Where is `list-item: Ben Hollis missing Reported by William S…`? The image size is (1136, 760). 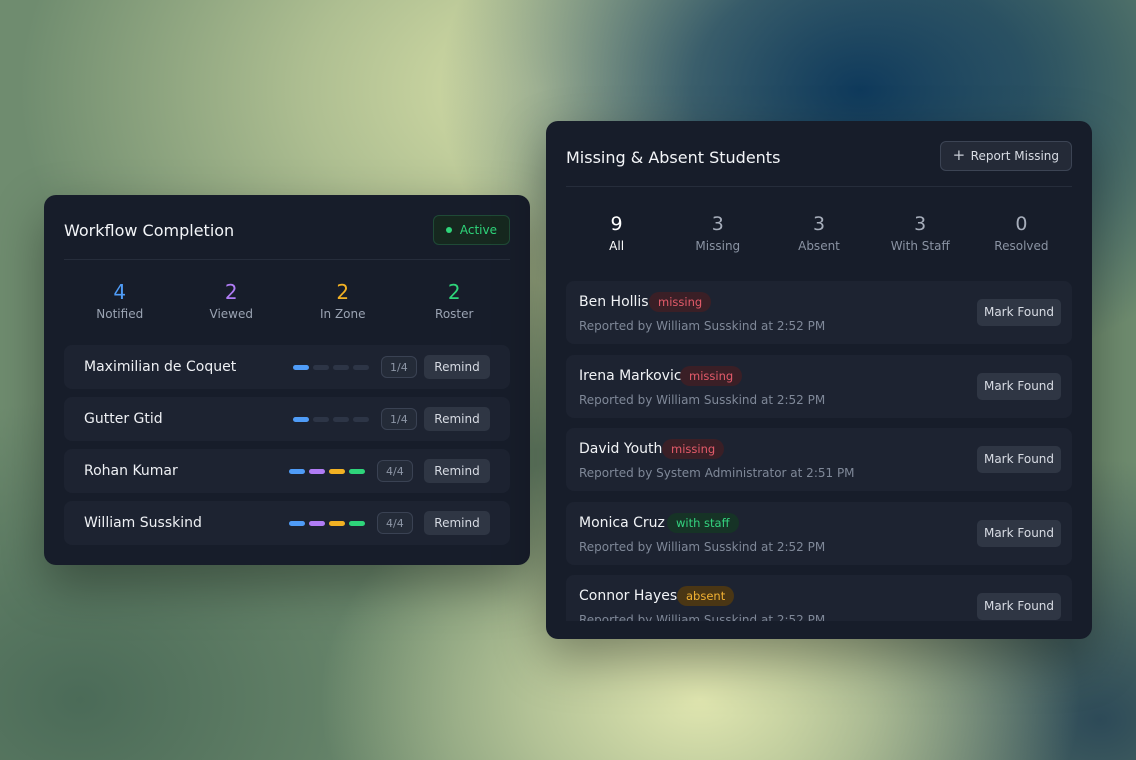 list-item: Ben Hollis missing Reported by William S… is located at coordinates (819, 312).